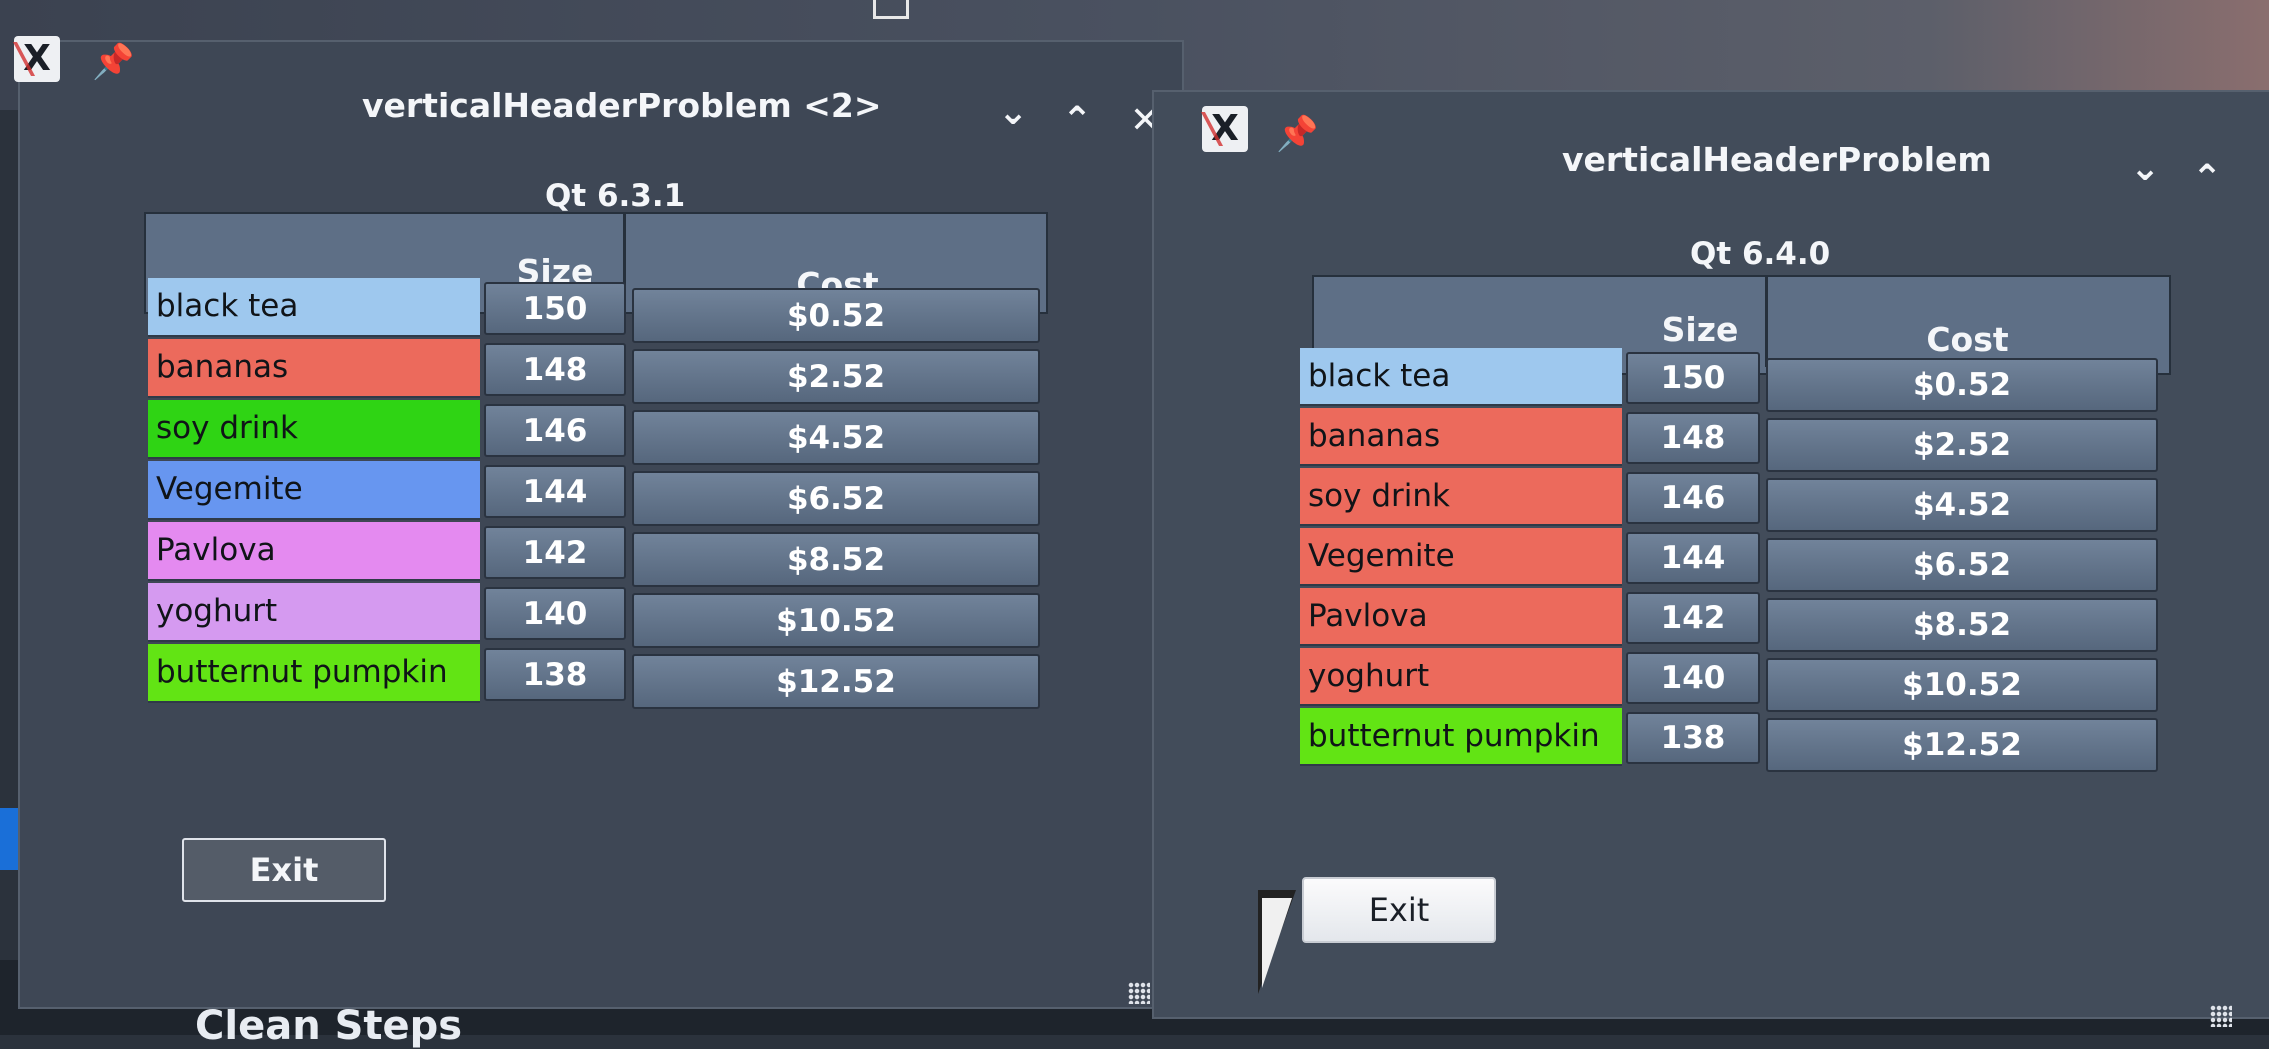  I want to click on mouse-cursor-icon, so click(1277, 943).